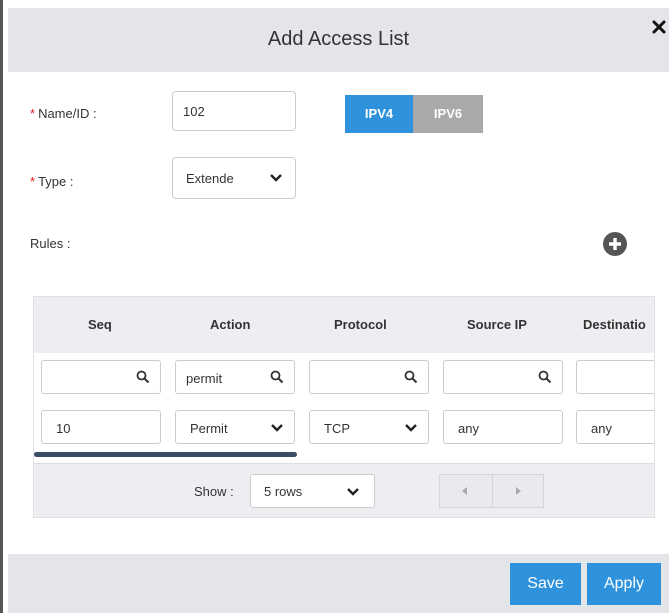 Image resolution: width=669 pixels, height=613 pixels. What do you see at coordinates (50, 243) in the screenshot?
I see `rules-label: Rules :` at bounding box center [50, 243].